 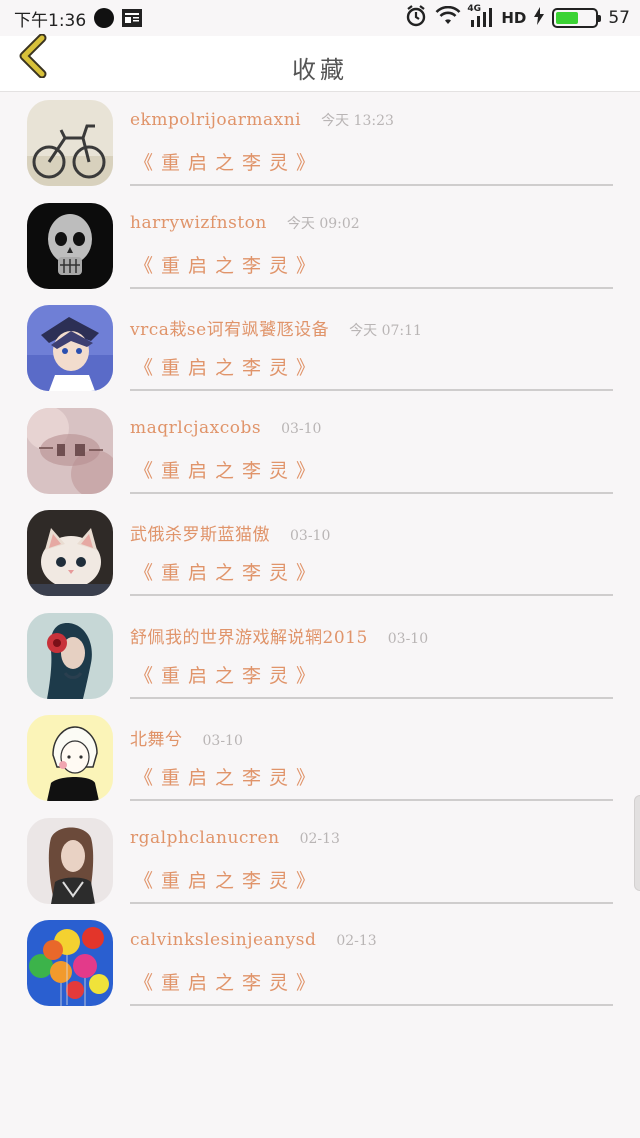 I want to click on meta-line: ekmpolrijoarmaxni 今天 13:23, so click(x=262, y=120).